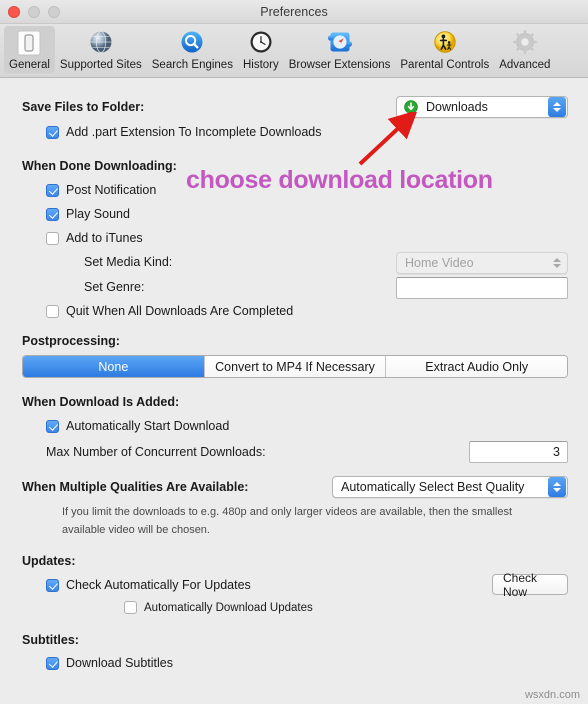 Image resolution: width=588 pixels, height=704 pixels. I want to click on check-automatically-checkbox: Check Automatically For Updates, so click(148, 585).